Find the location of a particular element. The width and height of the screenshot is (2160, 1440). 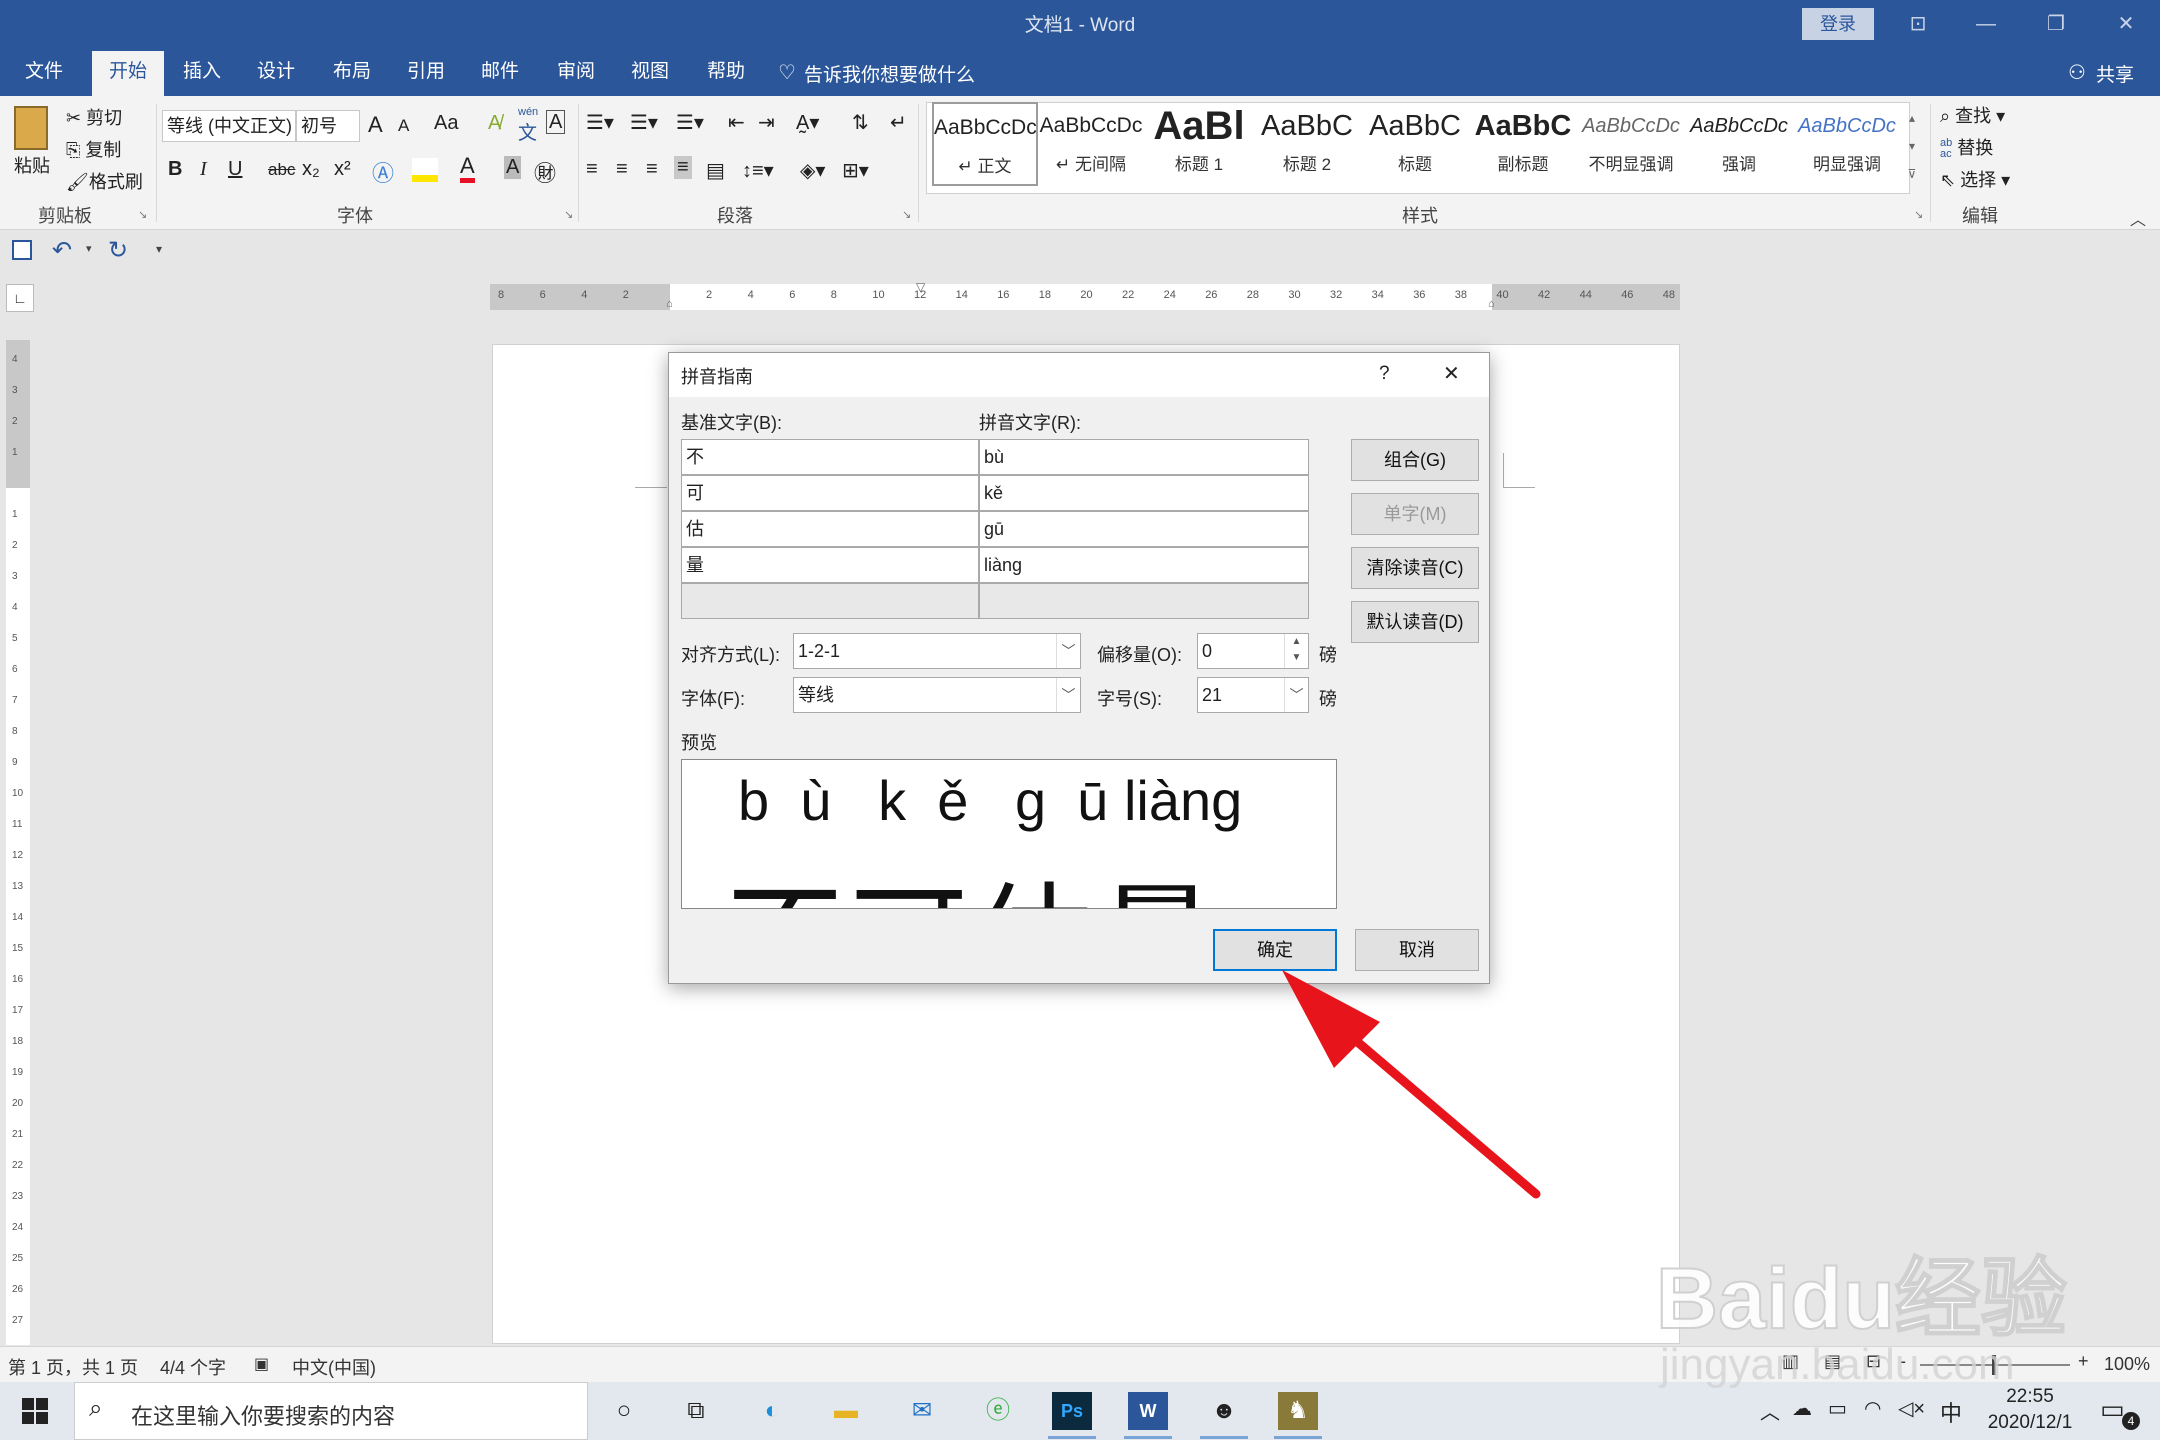

superscript-button: x² is located at coordinates (342, 169).